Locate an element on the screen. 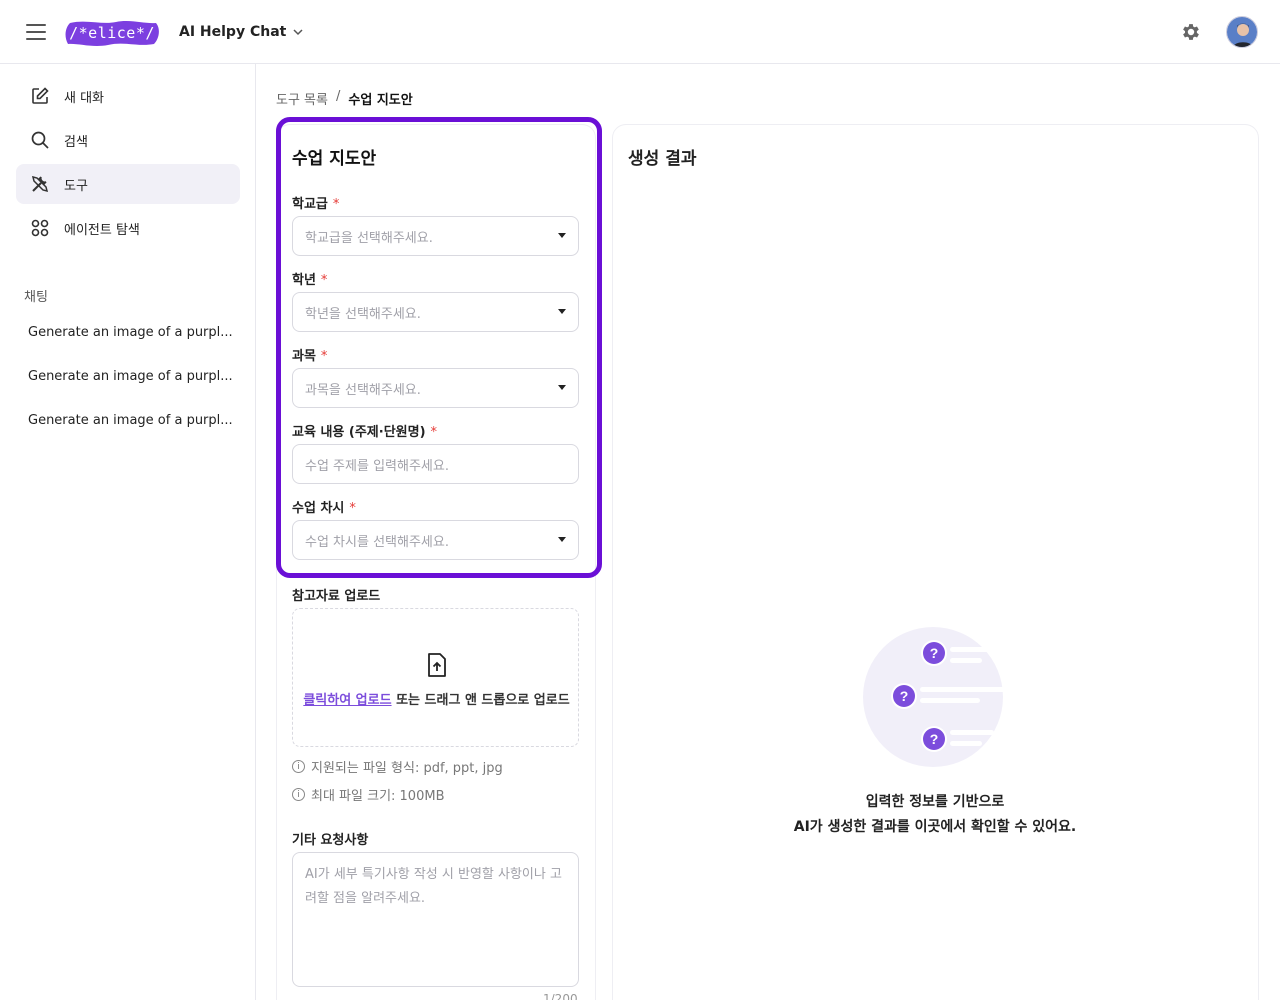 The image size is (1280, 1000). edit-icon is located at coordinates (40, 95).